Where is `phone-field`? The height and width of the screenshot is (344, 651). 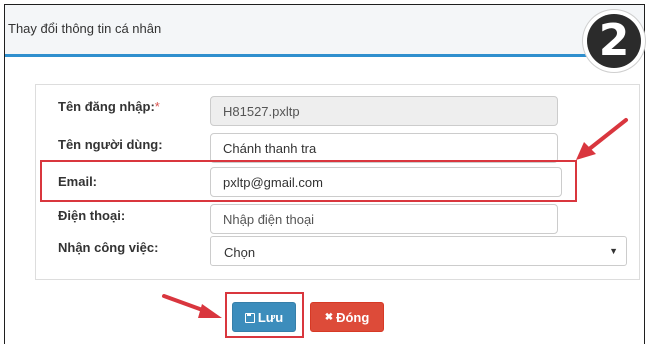
phone-field is located at coordinates (384, 219).